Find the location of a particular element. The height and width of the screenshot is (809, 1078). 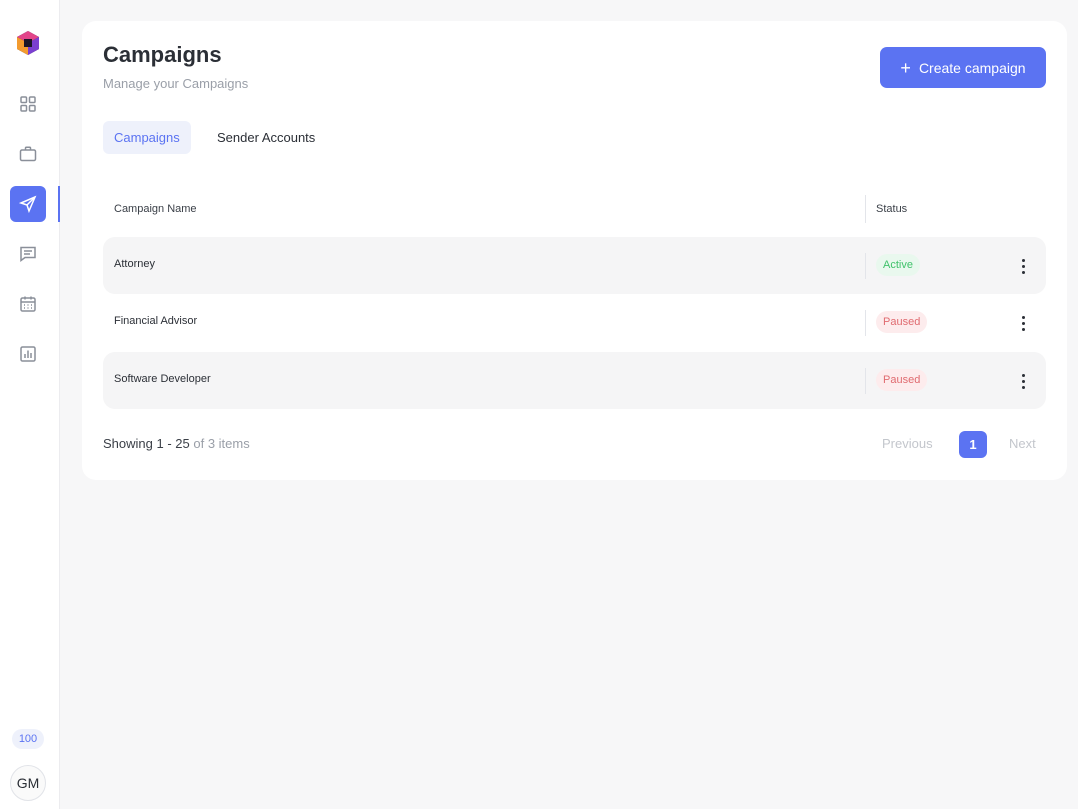

table-row: Software Developer Paused is located at coordinates (574, 380).